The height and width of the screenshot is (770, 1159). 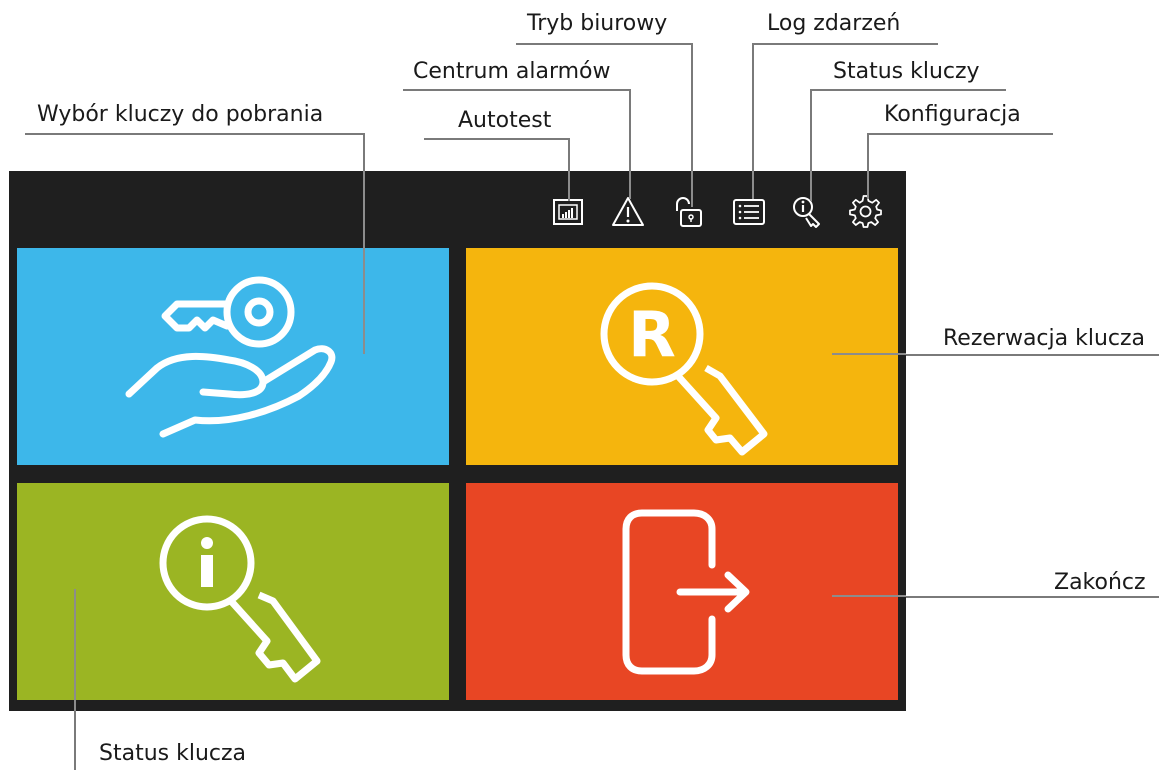 What do you see at coordinates (834, 23) in the screenshot?
I see `callout-log-zdarzen: Log zdarzeń` at bounding box center [834, 23].